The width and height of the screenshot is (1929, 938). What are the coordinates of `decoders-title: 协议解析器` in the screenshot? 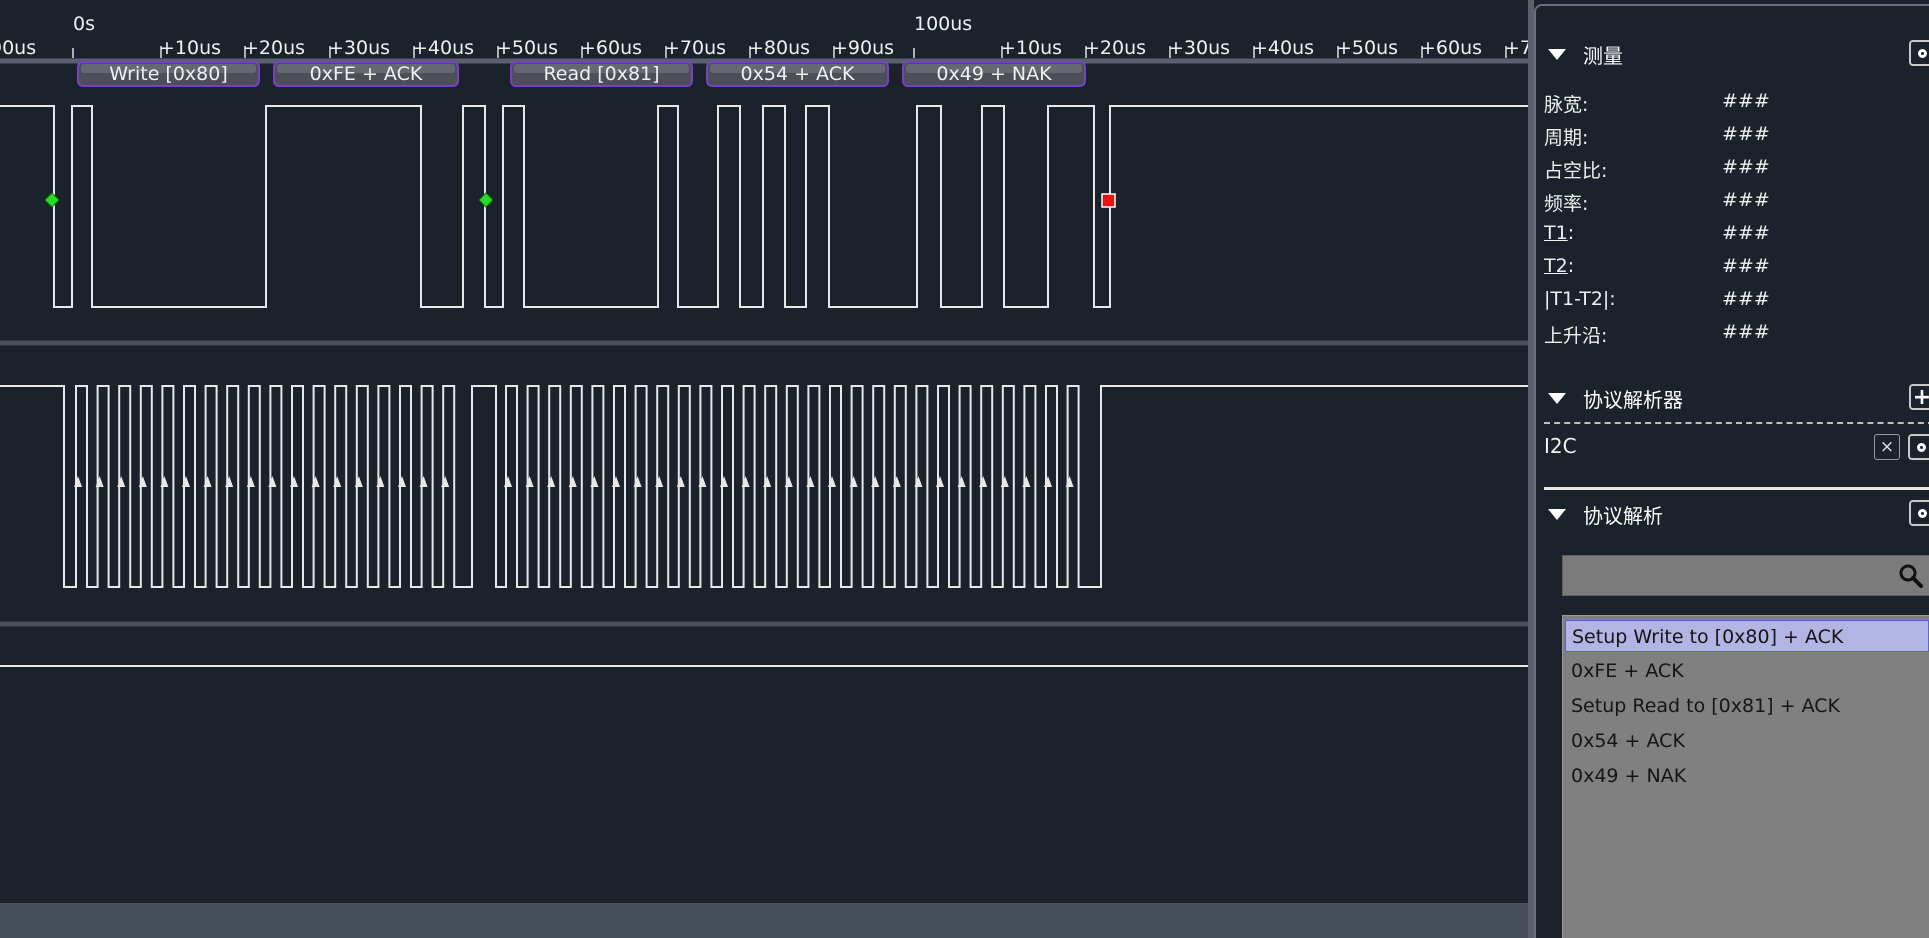 It's located at (1633, 399).